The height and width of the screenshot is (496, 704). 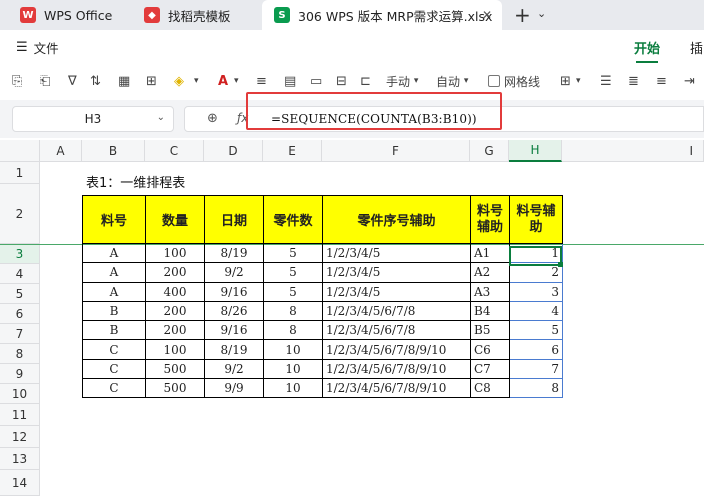 I want to click on row-header-8: 8, so click(x=20, y=354).